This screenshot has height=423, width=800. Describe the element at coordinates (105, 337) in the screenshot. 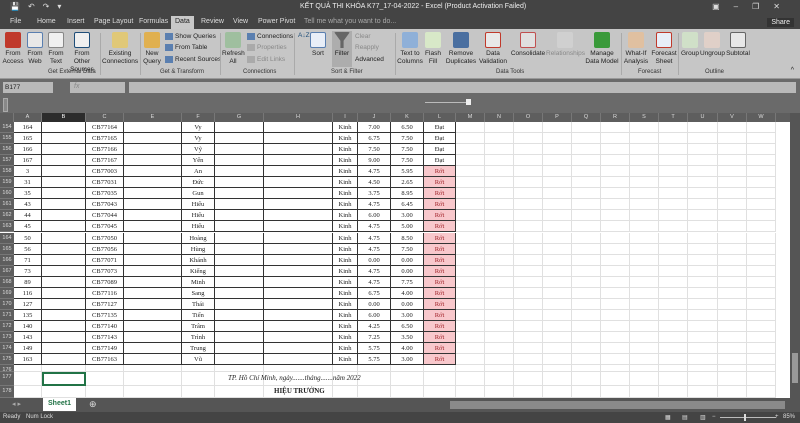

I see `cell-c173: CB77143` at that location.